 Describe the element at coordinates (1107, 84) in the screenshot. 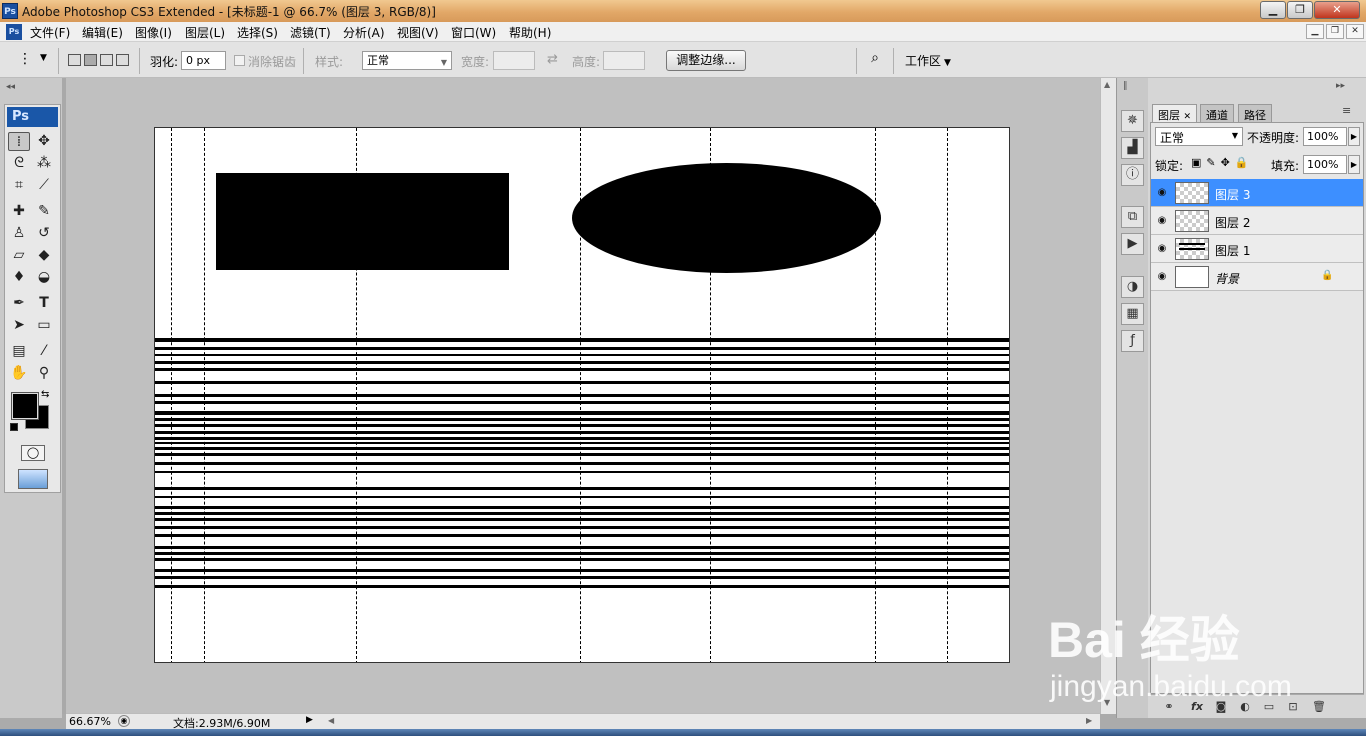

I see `scroll-up-icon: ▲` at that location.